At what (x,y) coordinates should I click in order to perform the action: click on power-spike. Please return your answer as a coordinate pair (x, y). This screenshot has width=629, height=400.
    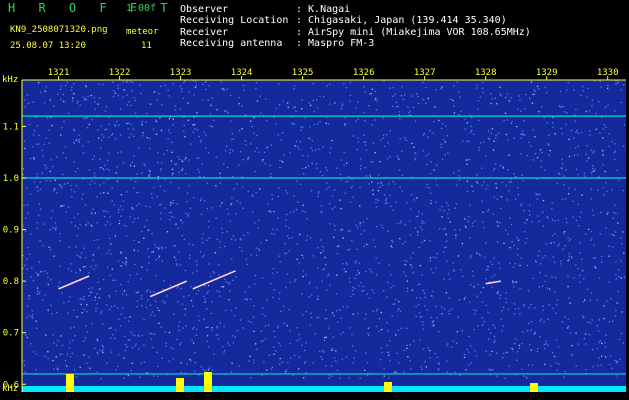
    Looking at the image, I should click on (534, 387).